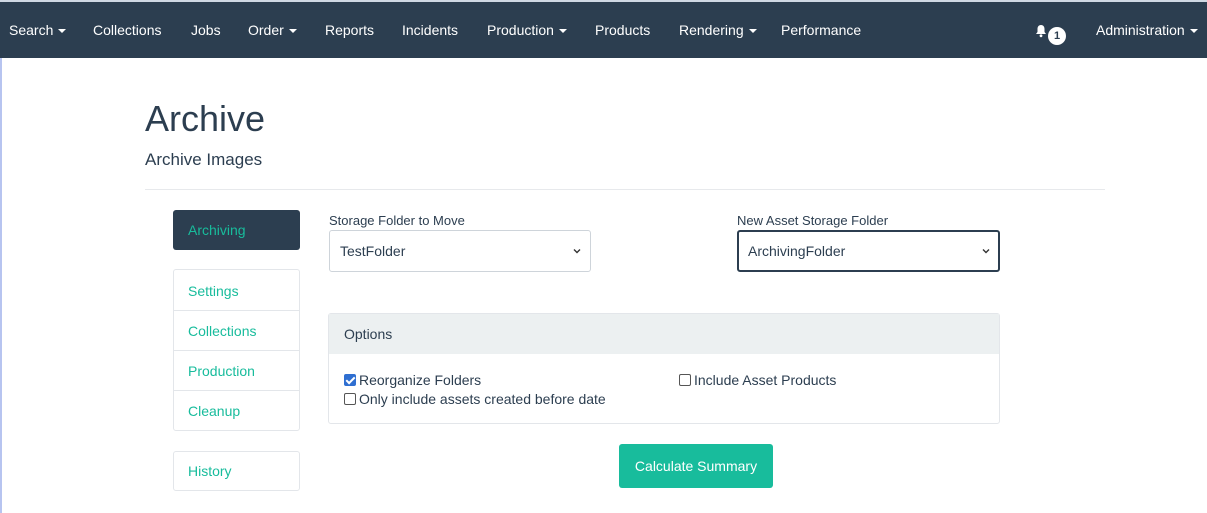 The height and width of the screenshot is (513, 1207). Describe the element at coordinates (236, 291) in the screenshot. I see `sidebar-item-settings: Settings` at that location.